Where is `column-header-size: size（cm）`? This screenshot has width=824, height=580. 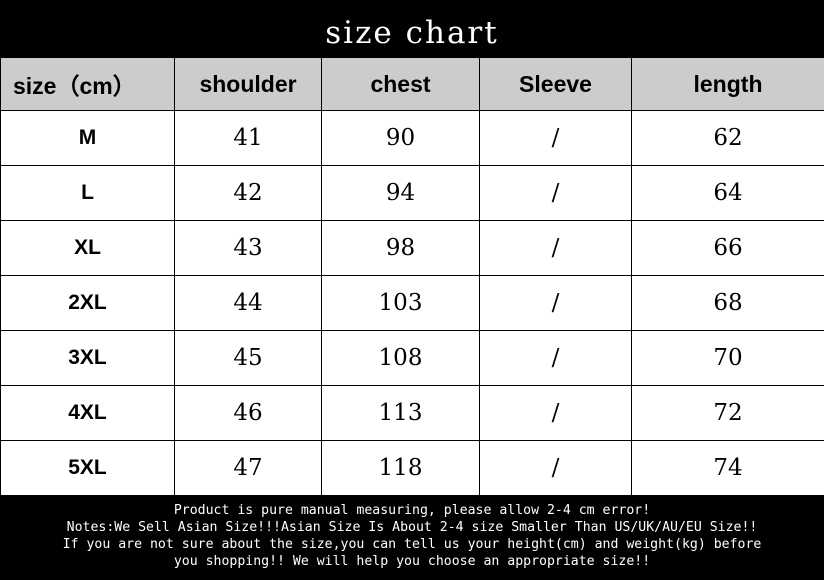
column-header-size: size（cm） is located at coordinates (87, 84).